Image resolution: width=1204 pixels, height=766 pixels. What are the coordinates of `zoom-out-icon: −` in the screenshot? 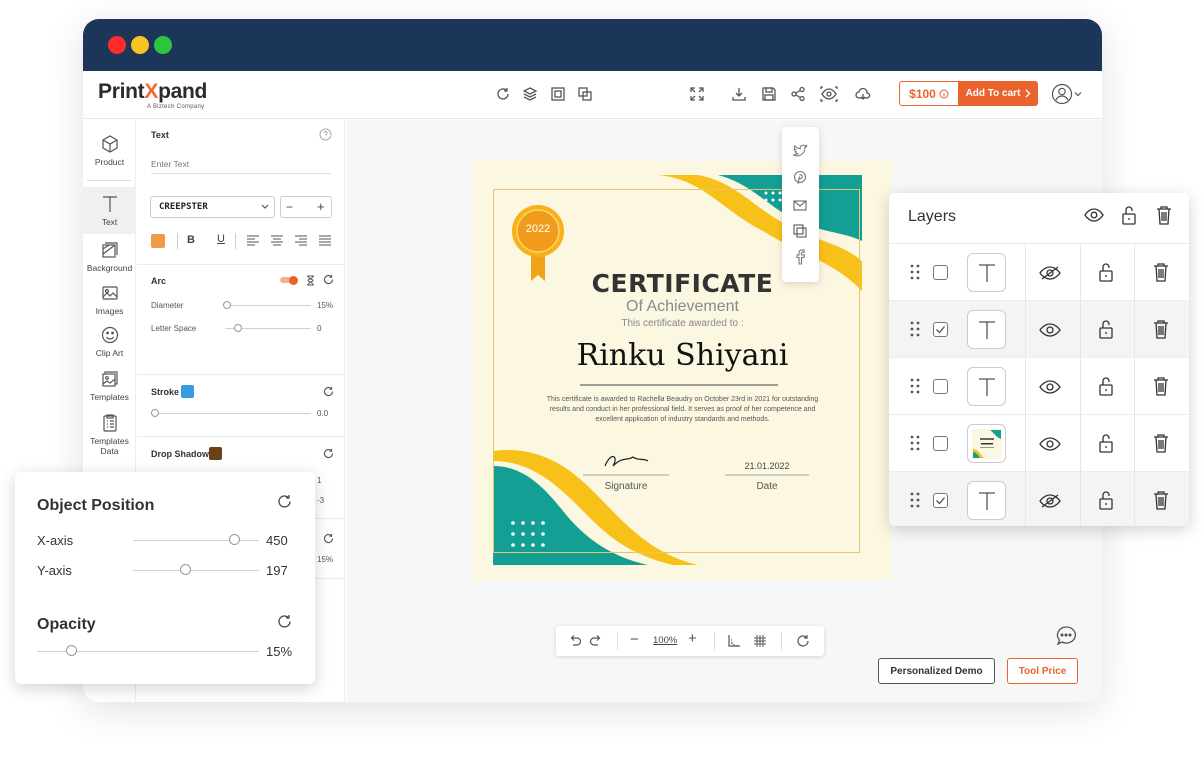 It's located at (634, 639).